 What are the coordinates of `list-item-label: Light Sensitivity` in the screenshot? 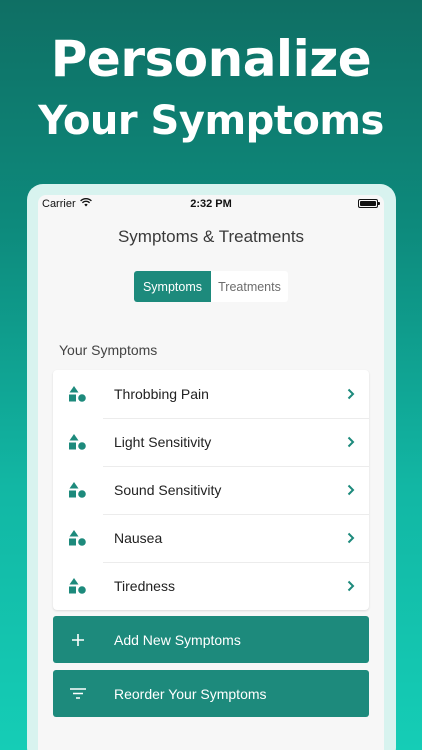 It's located at (163, 442).